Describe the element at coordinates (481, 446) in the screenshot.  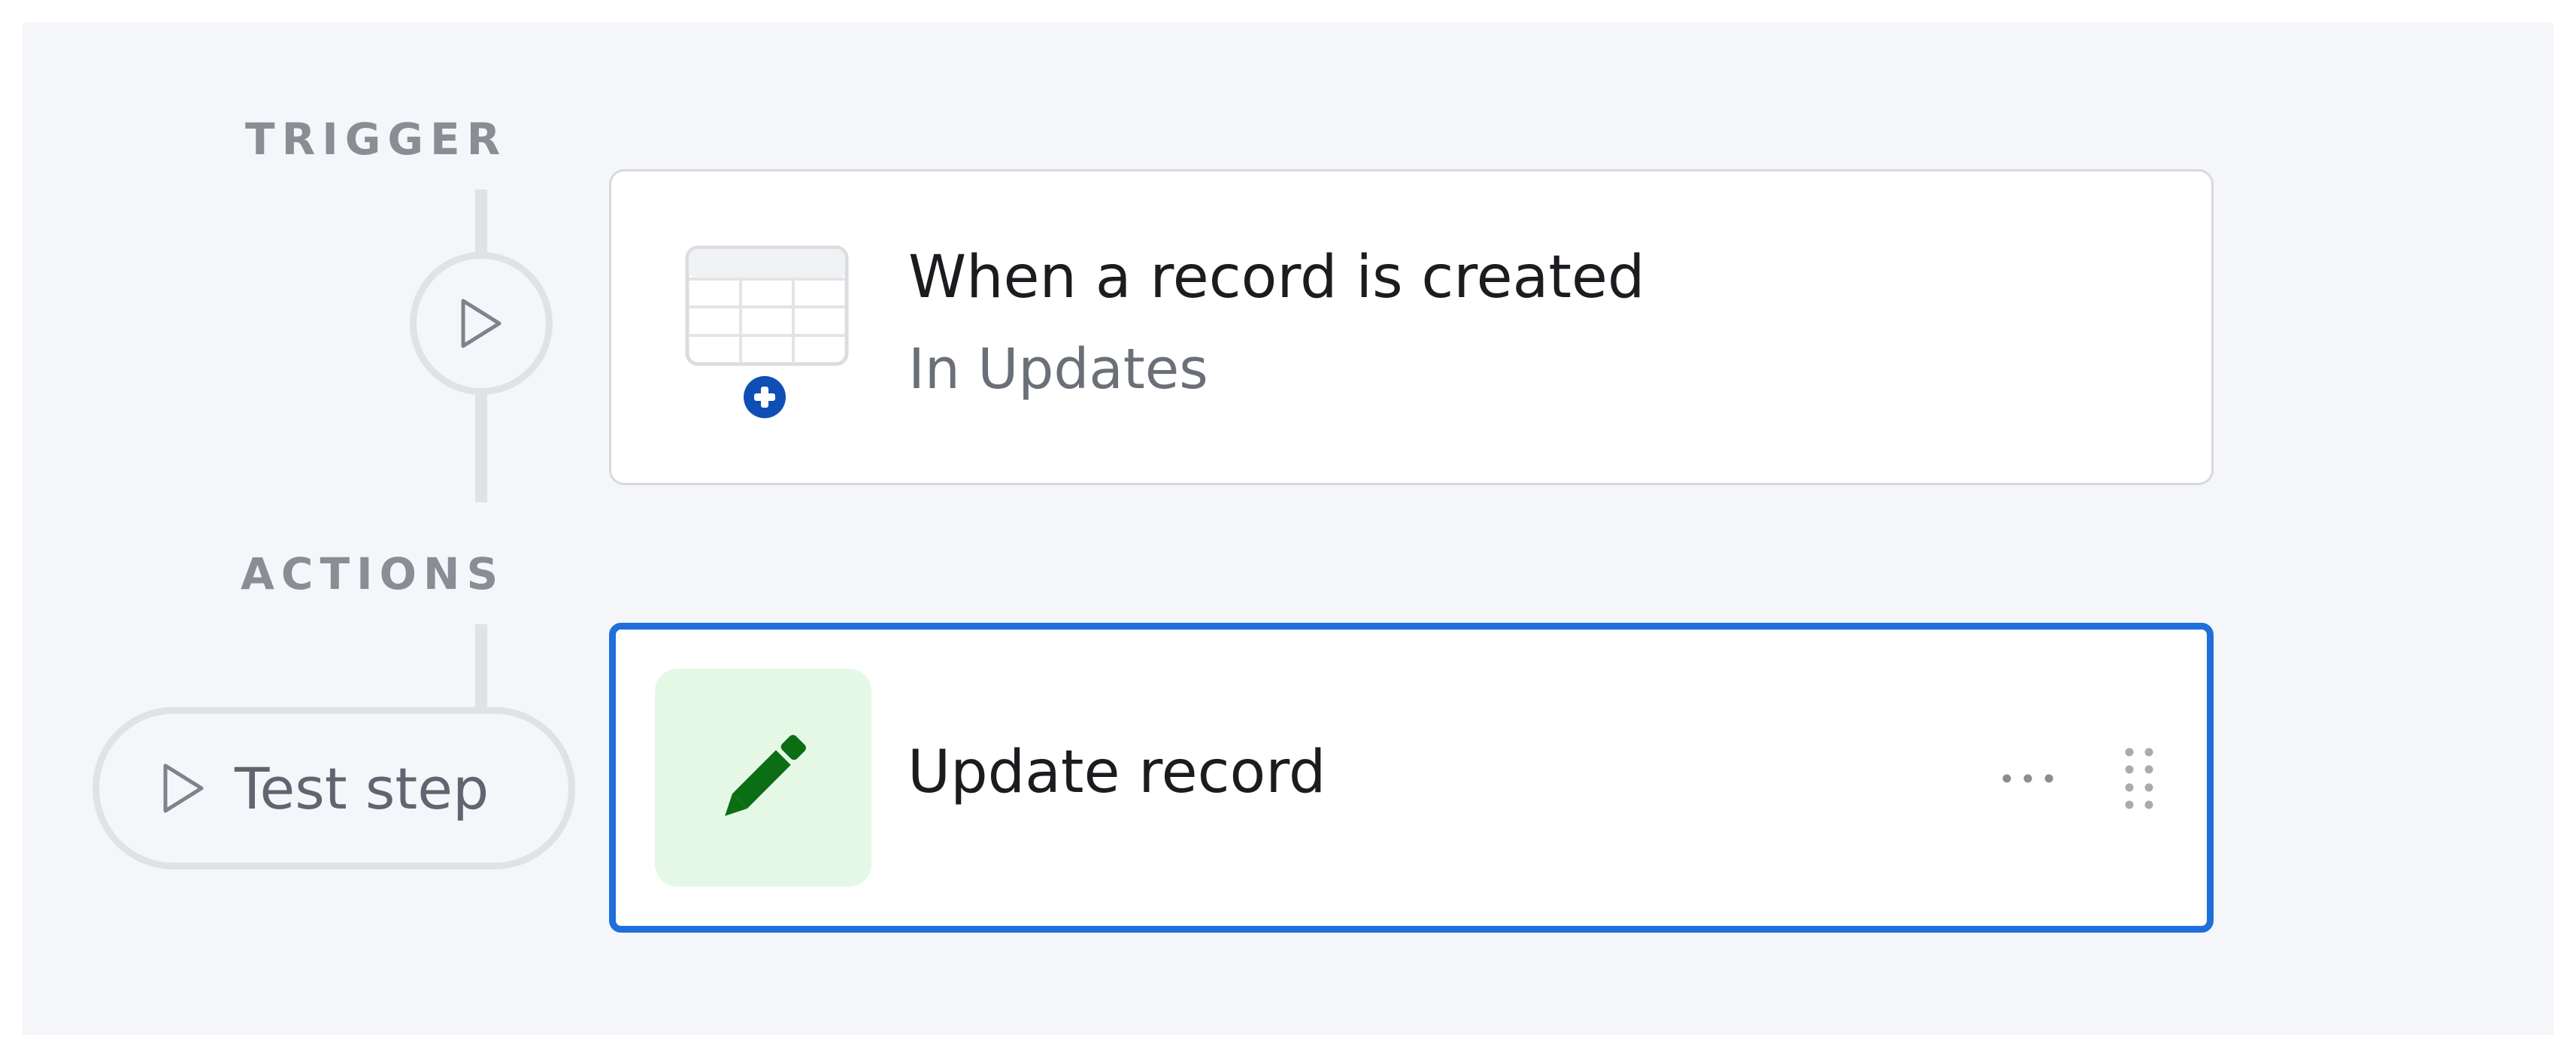
I see `connector-line` at that location.